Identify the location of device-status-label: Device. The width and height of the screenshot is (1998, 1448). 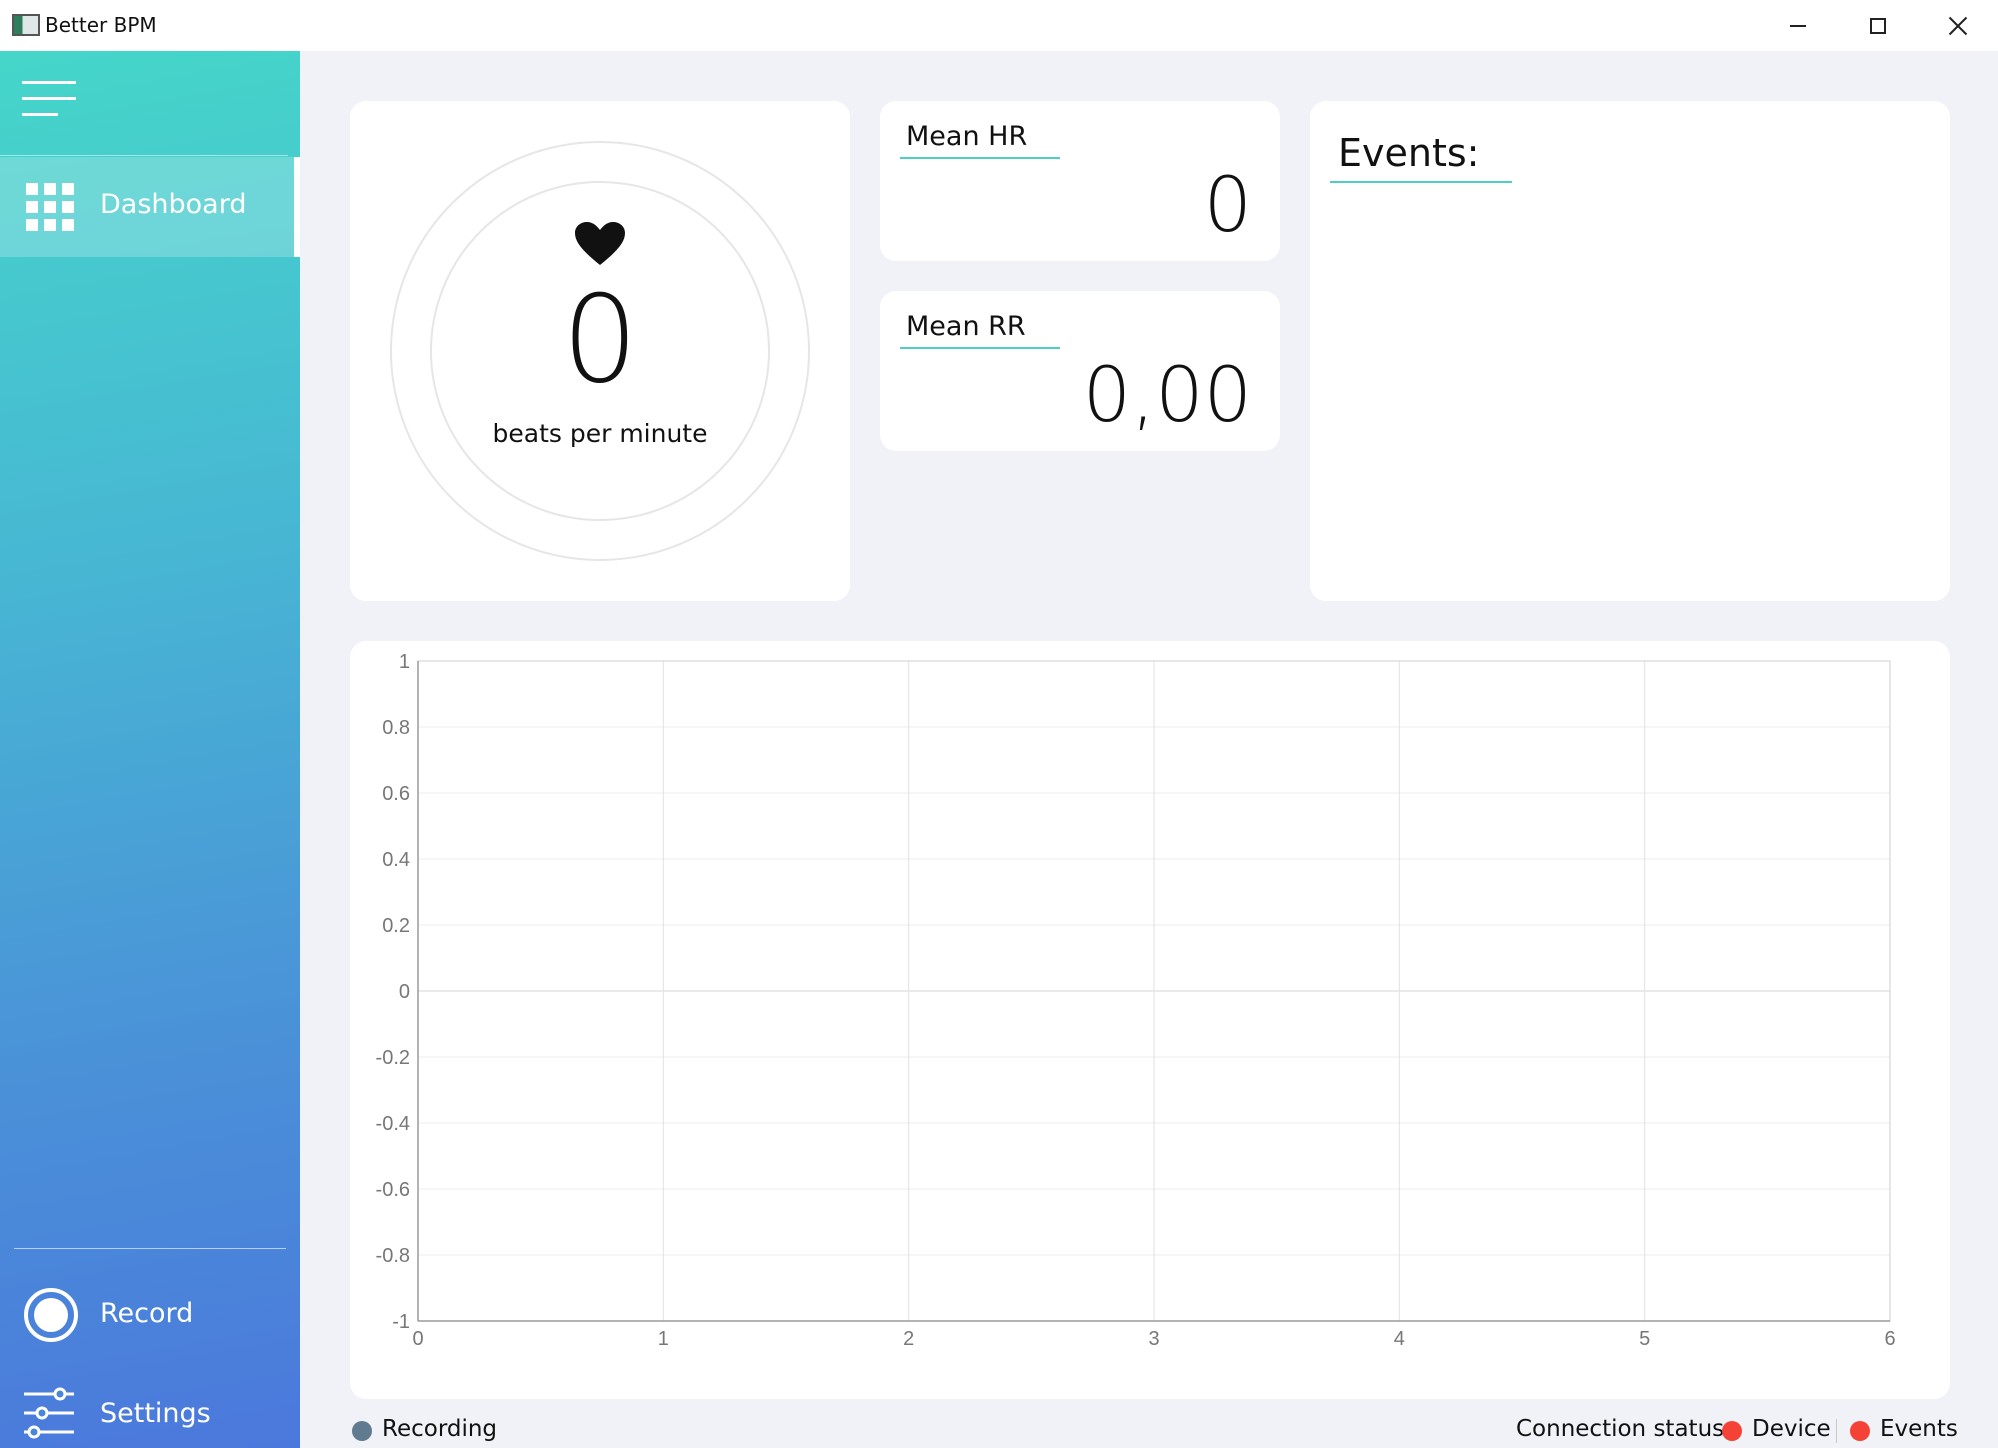
(1791, 1429).